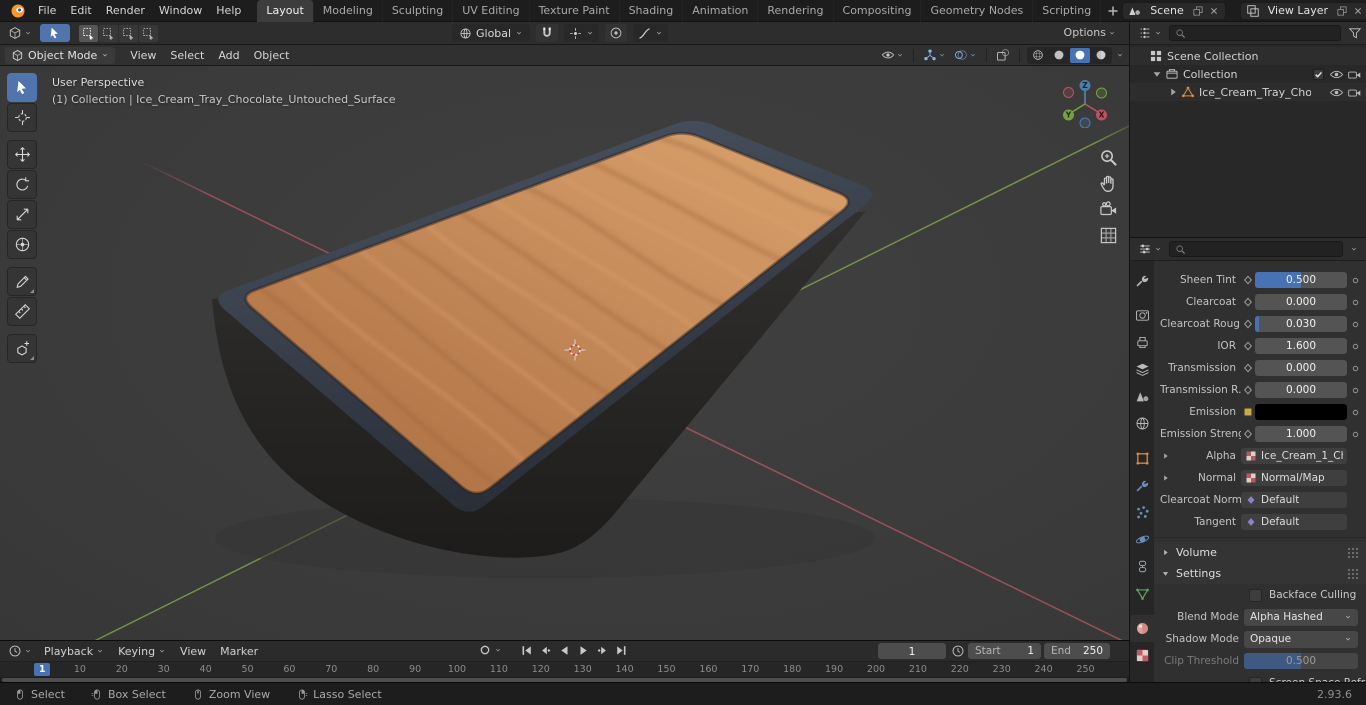  Describe the element at coordinates (721, 11) in the screenshot. I see `workspace-tab: Animation` at that location.